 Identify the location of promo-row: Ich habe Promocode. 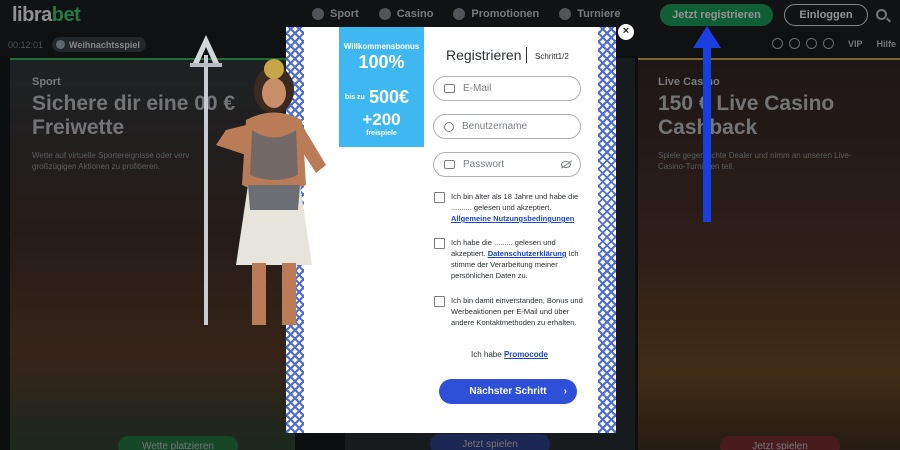
(509, 354).